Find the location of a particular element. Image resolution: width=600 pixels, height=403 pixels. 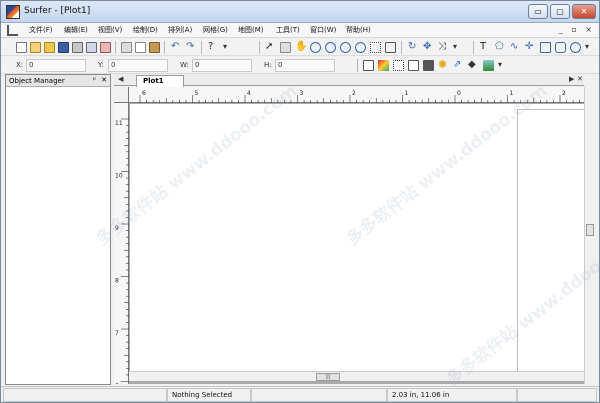

help-pointer-icon: ? is located at coordinates (213, 47).